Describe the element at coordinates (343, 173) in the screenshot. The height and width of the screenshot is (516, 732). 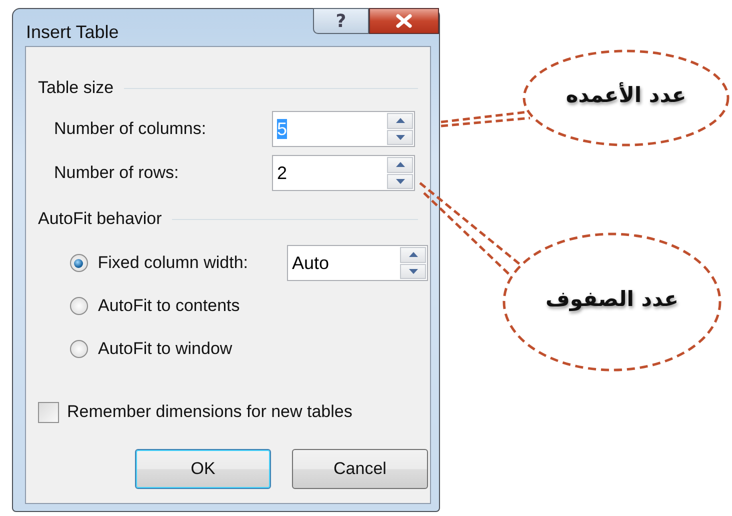
I see `spin-field: 2` at that location.